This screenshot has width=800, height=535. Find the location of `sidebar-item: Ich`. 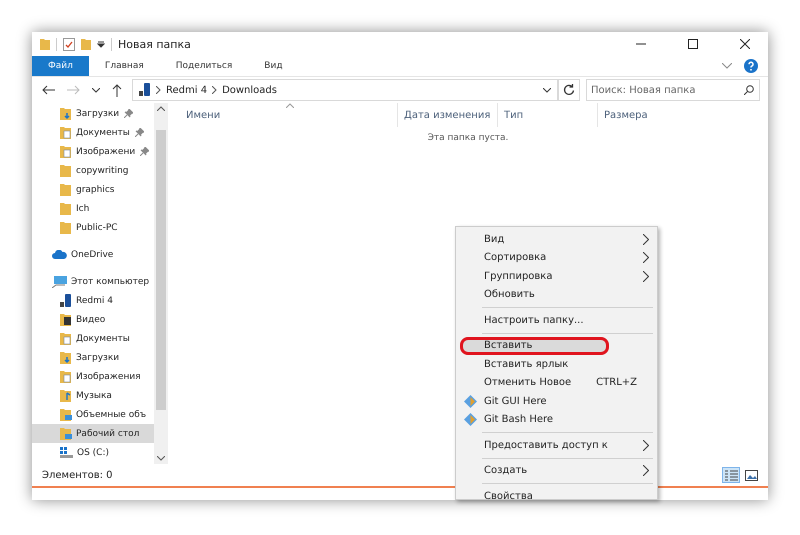

sidebar-item: Ich is located at coordinates (93, 208).